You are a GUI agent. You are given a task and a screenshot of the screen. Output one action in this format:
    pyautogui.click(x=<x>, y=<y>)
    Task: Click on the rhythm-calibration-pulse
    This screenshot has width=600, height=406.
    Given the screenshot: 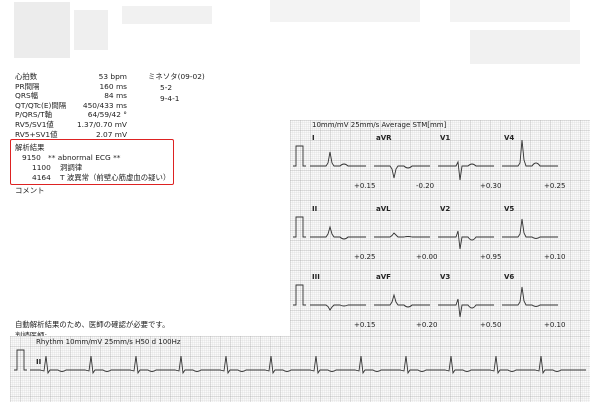 What is the action you would take?
    pyautogui.click(x=20, y=360)
    